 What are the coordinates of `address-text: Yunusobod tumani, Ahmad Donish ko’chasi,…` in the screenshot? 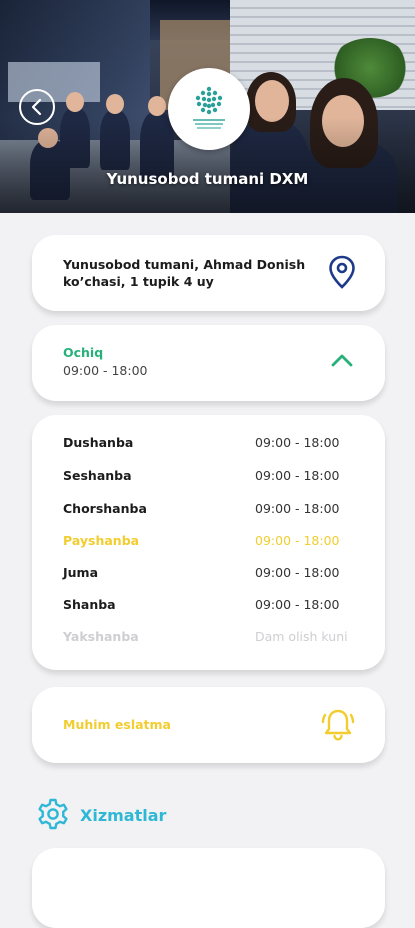 It's located at (184, 273).